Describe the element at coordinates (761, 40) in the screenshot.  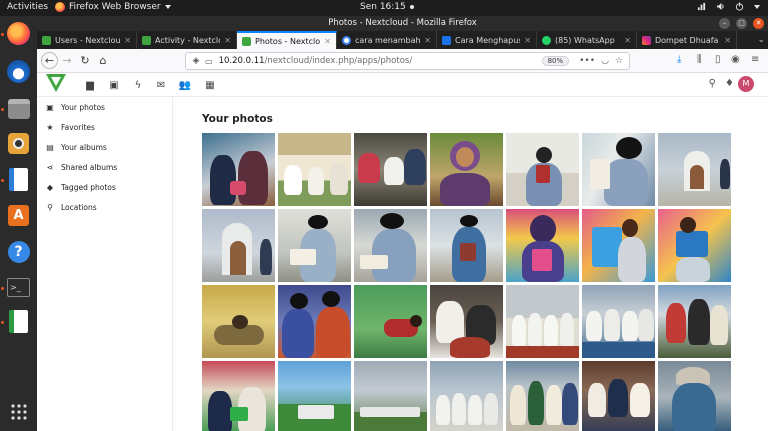
I see `list-all-tabs-icon: ⌄` at that location.